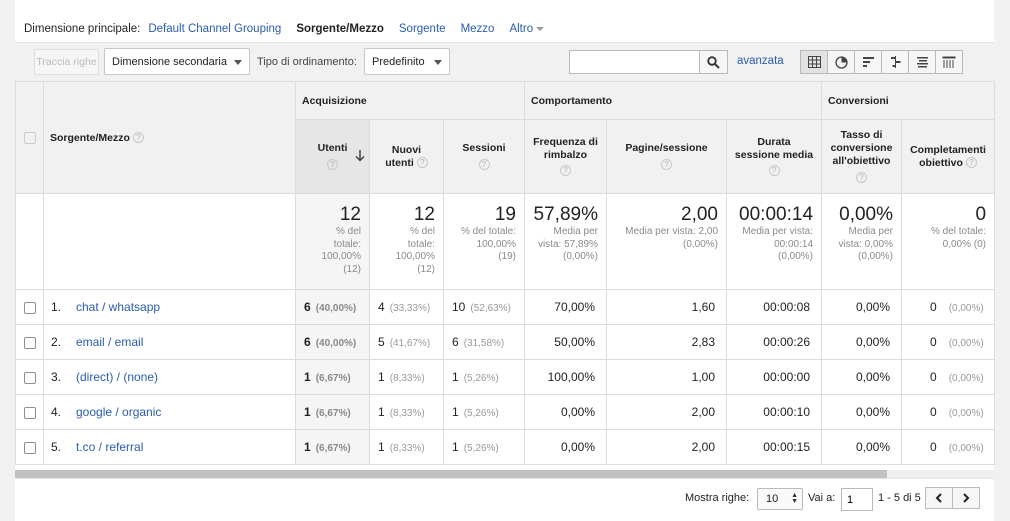  I want to click on row-dimension-cell: 5. t.co / referral, so click(169, 447).